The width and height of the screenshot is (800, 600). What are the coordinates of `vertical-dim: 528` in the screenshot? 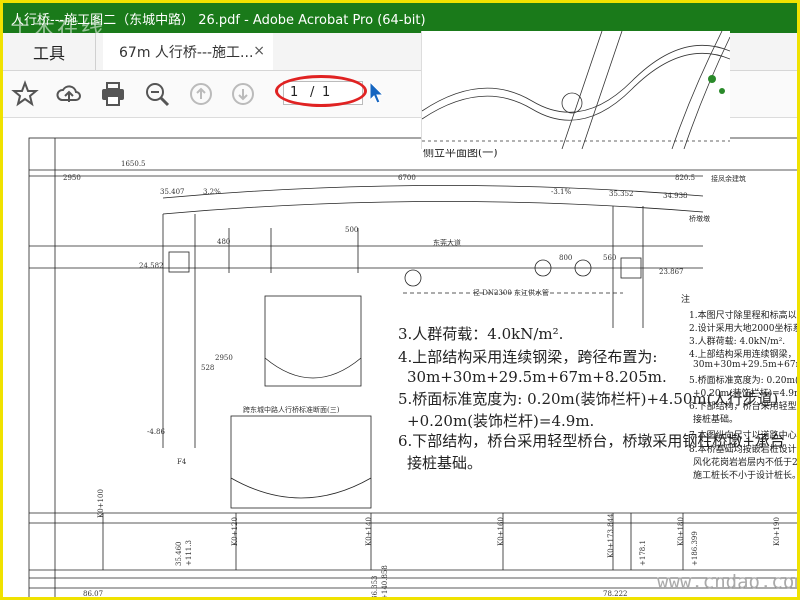 It's located at (208, 368).